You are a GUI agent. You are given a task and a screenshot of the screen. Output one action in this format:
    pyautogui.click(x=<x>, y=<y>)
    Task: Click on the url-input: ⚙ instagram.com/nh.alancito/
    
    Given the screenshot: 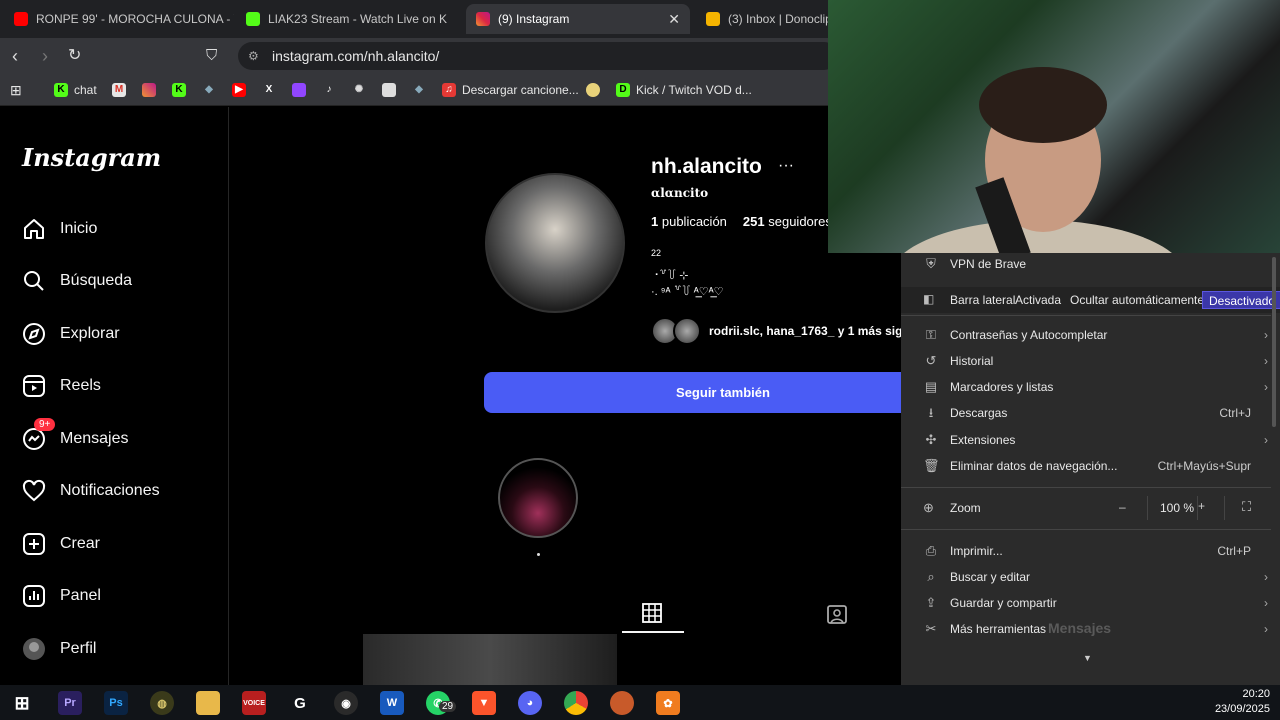 What is the action you would take?
    pyautogui.click(x=538, y=56)
    